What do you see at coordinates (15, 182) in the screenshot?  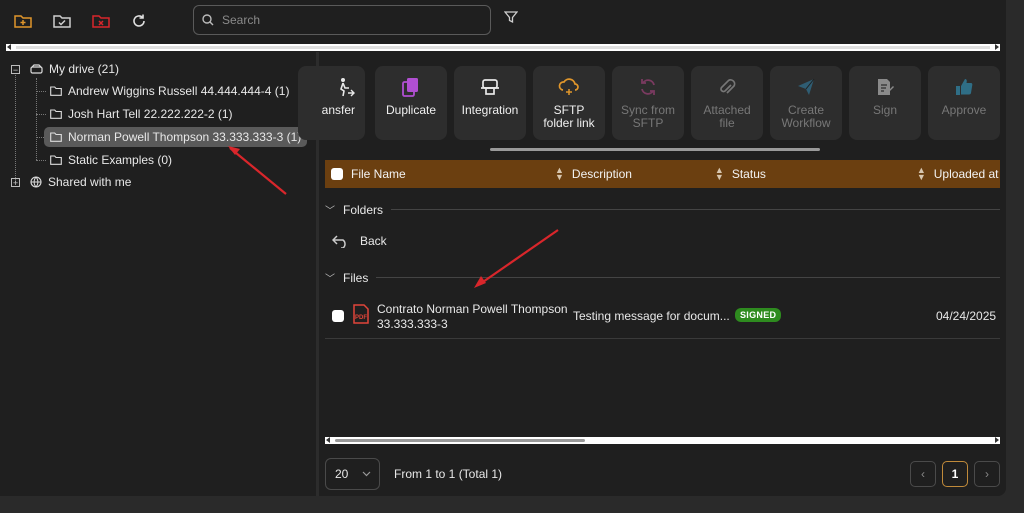 I see `expand-icon: +` at bounding box center [15, 182].